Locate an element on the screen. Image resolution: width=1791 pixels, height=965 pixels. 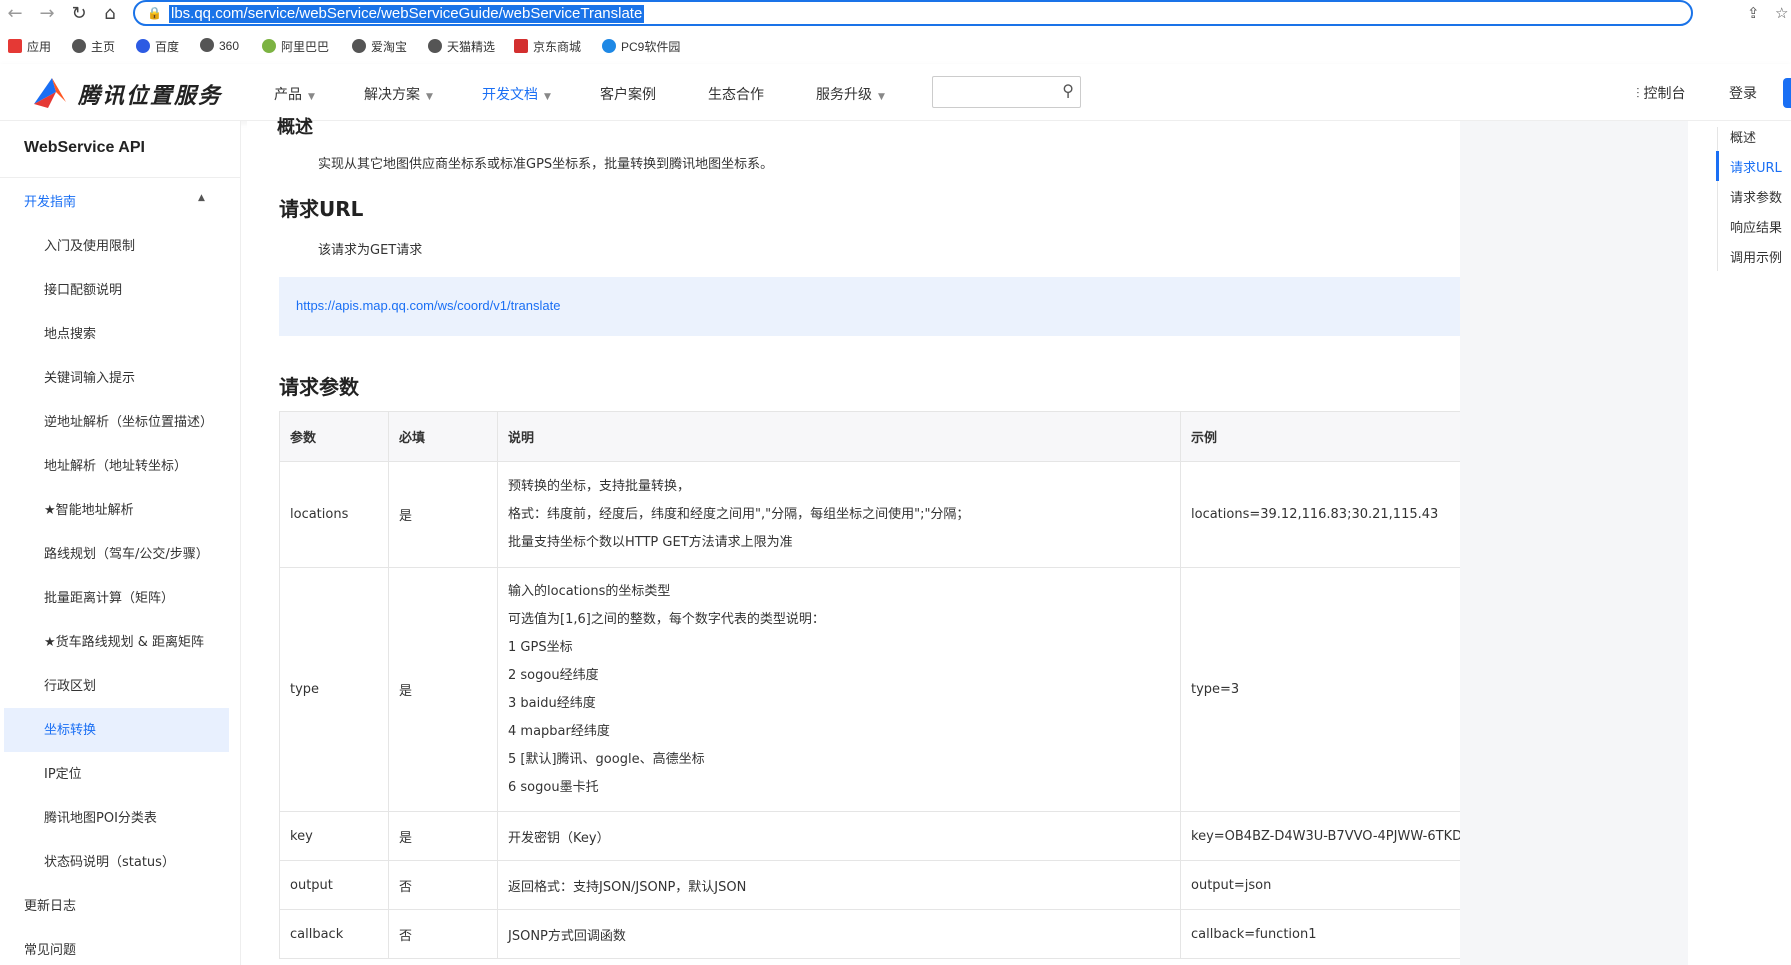
sidebar-item-suggestion: 关键词输入提示 is located at coordinates (89, 376).